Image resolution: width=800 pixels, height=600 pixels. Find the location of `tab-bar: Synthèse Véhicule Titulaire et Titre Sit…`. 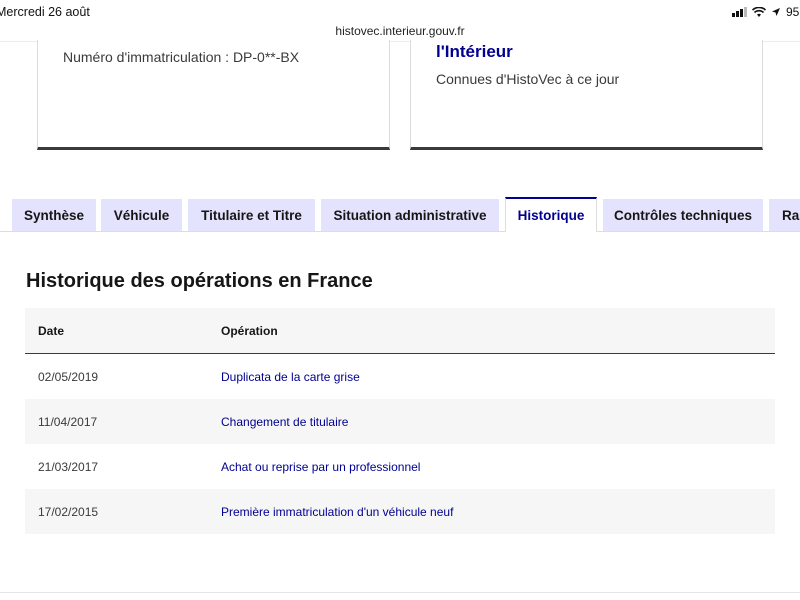

tab-bar: Synthèse Véhicule Titulaire et Titre Sit… is located at coordinates (400, 215).